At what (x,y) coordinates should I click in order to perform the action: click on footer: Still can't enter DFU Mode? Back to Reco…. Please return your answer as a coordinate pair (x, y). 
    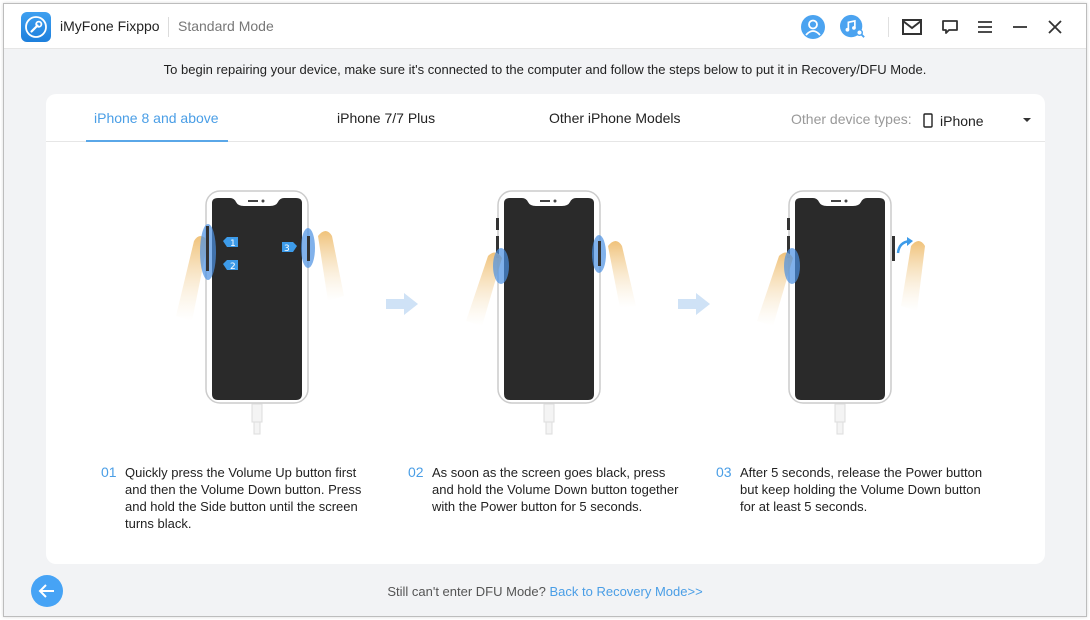
    Looking at the image, I should click on (545, 591).